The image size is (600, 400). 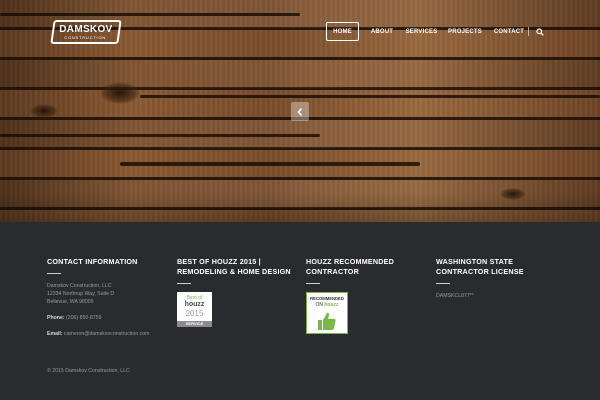 I want to click on badge-service-text: SERVICE, so click(x=194, y=324).